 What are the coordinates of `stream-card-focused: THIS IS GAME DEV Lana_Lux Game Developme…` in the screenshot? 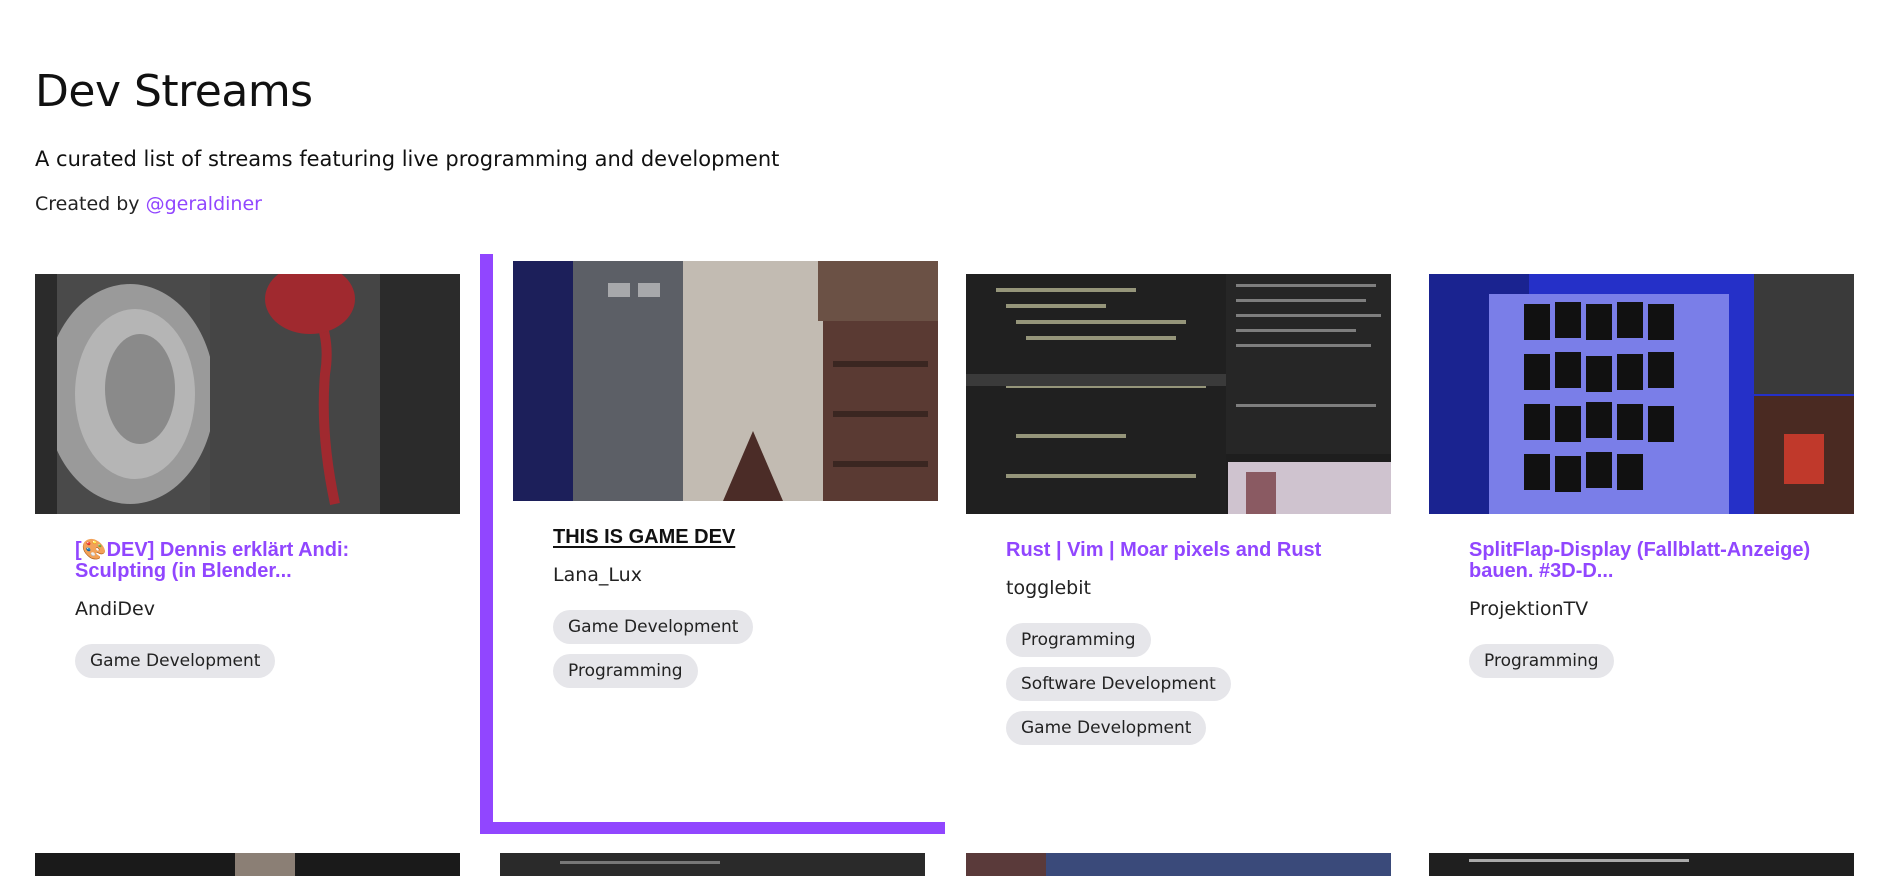 It's located at (725, 474).